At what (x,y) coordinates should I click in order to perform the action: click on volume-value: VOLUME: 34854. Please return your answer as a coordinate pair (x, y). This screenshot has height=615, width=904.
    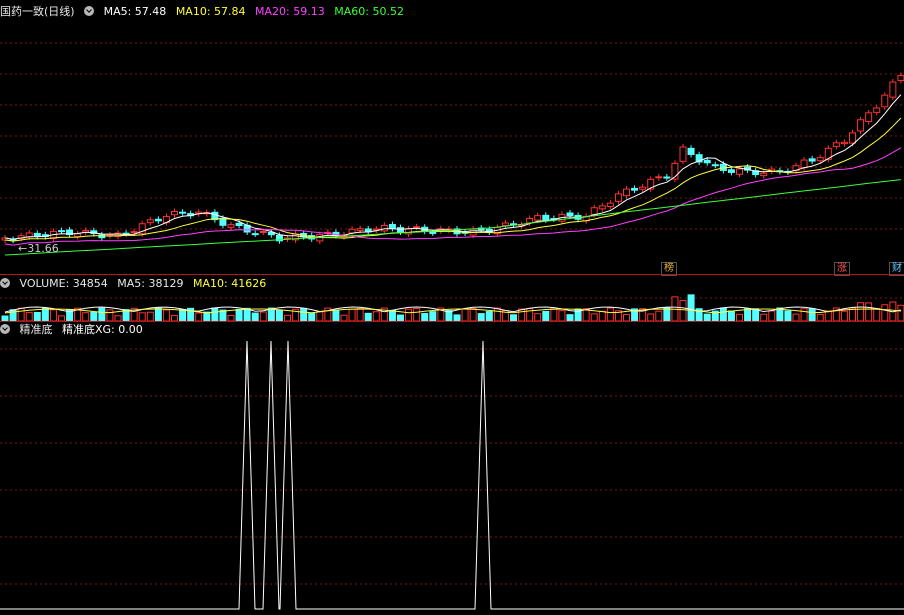
    Looking at the image, I should click on (63, 283).